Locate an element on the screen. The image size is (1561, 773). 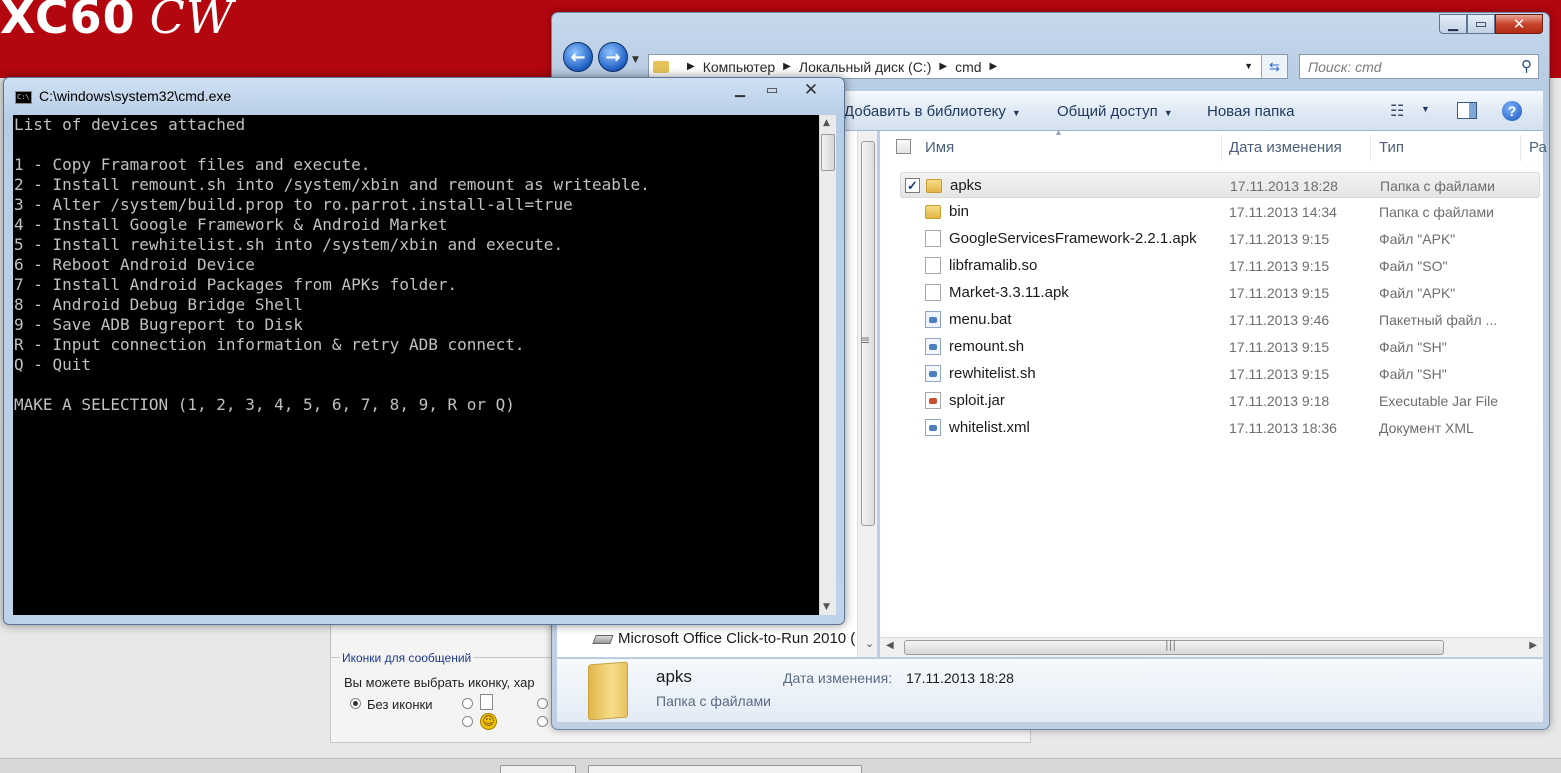
sort-ascending-icon: ▲ is located at coordinates (1058, 132).